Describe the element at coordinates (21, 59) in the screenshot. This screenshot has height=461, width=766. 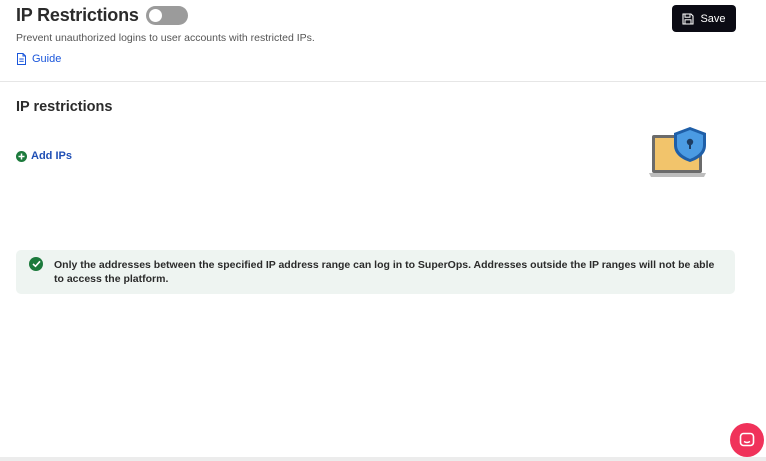
I see `document-icon` at that location.